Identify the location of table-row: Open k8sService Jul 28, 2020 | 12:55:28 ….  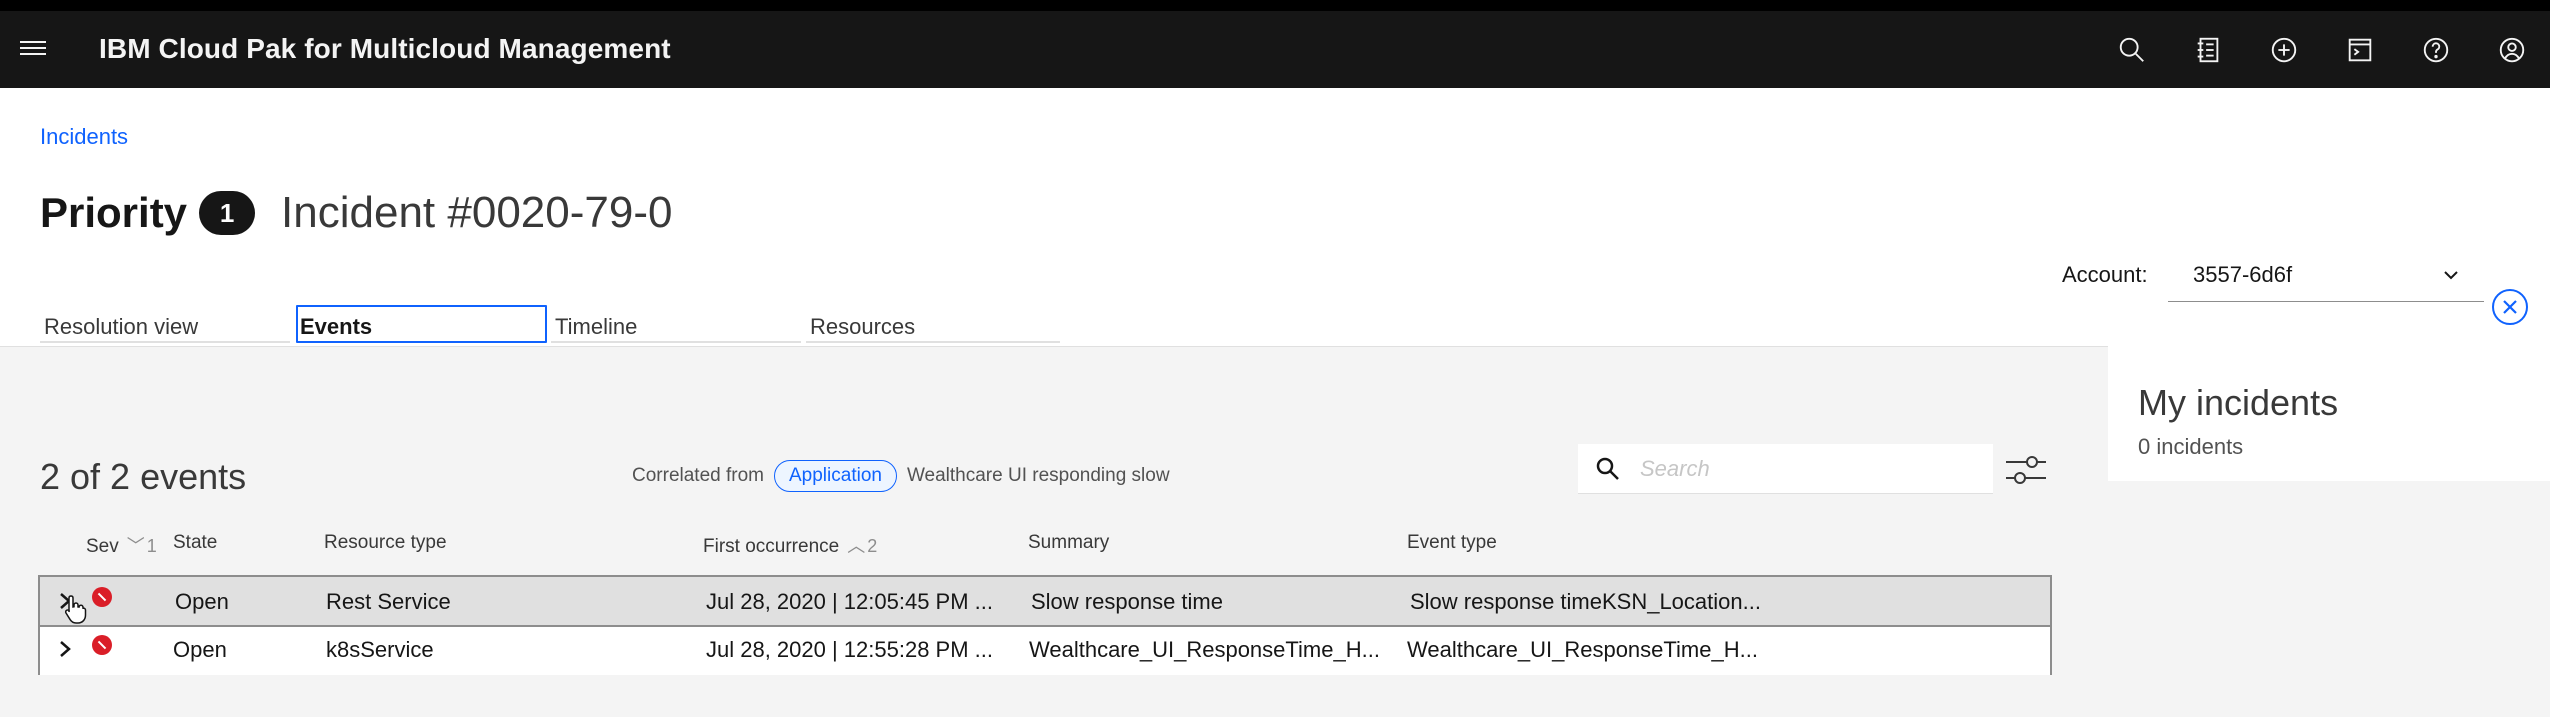
(1045, 651).